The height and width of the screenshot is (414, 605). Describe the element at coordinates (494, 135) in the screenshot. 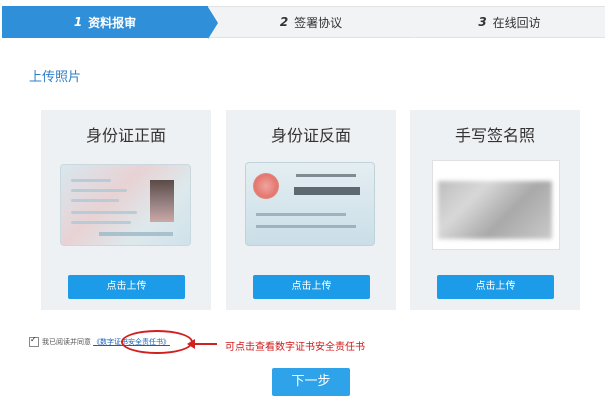

I see `signature-title: 手写签名照` at that location.